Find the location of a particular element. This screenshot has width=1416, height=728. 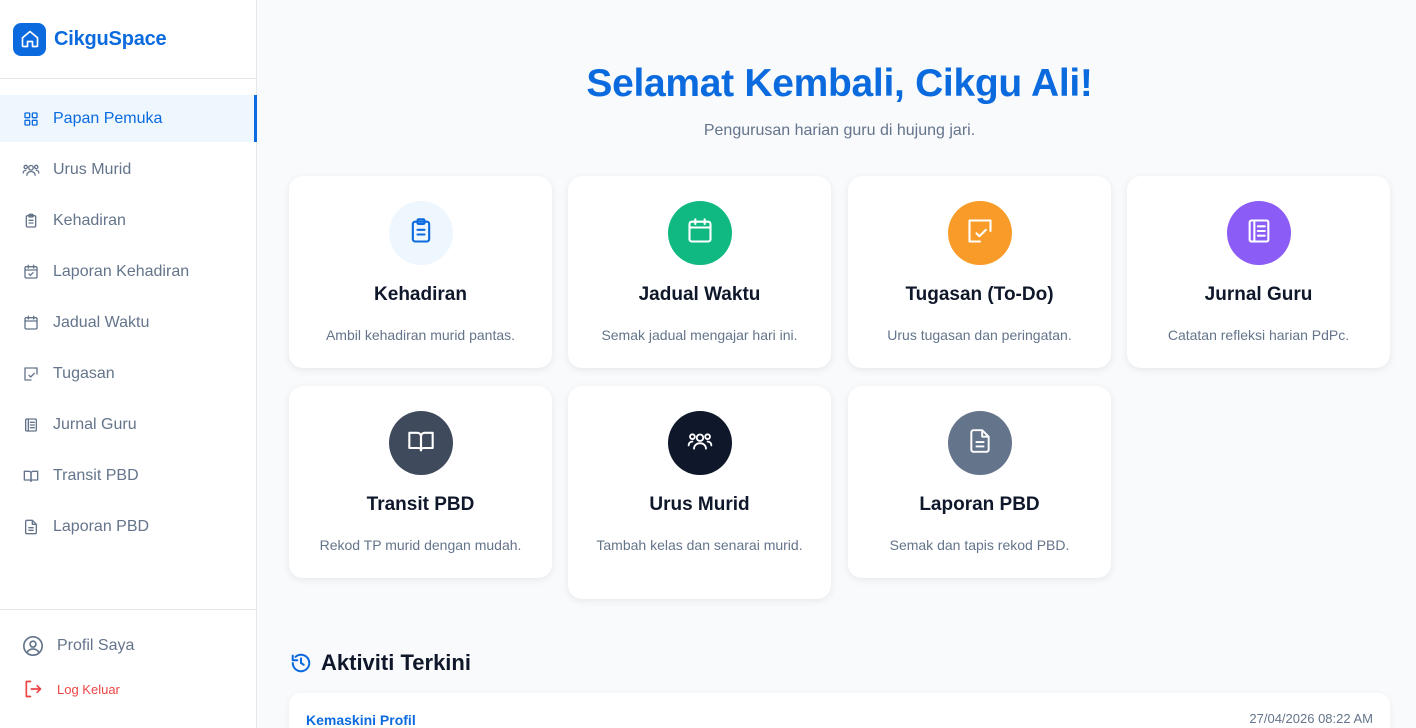

card-description: Rekod TP murid dengan mudah. is located at coordinates (420, 545).